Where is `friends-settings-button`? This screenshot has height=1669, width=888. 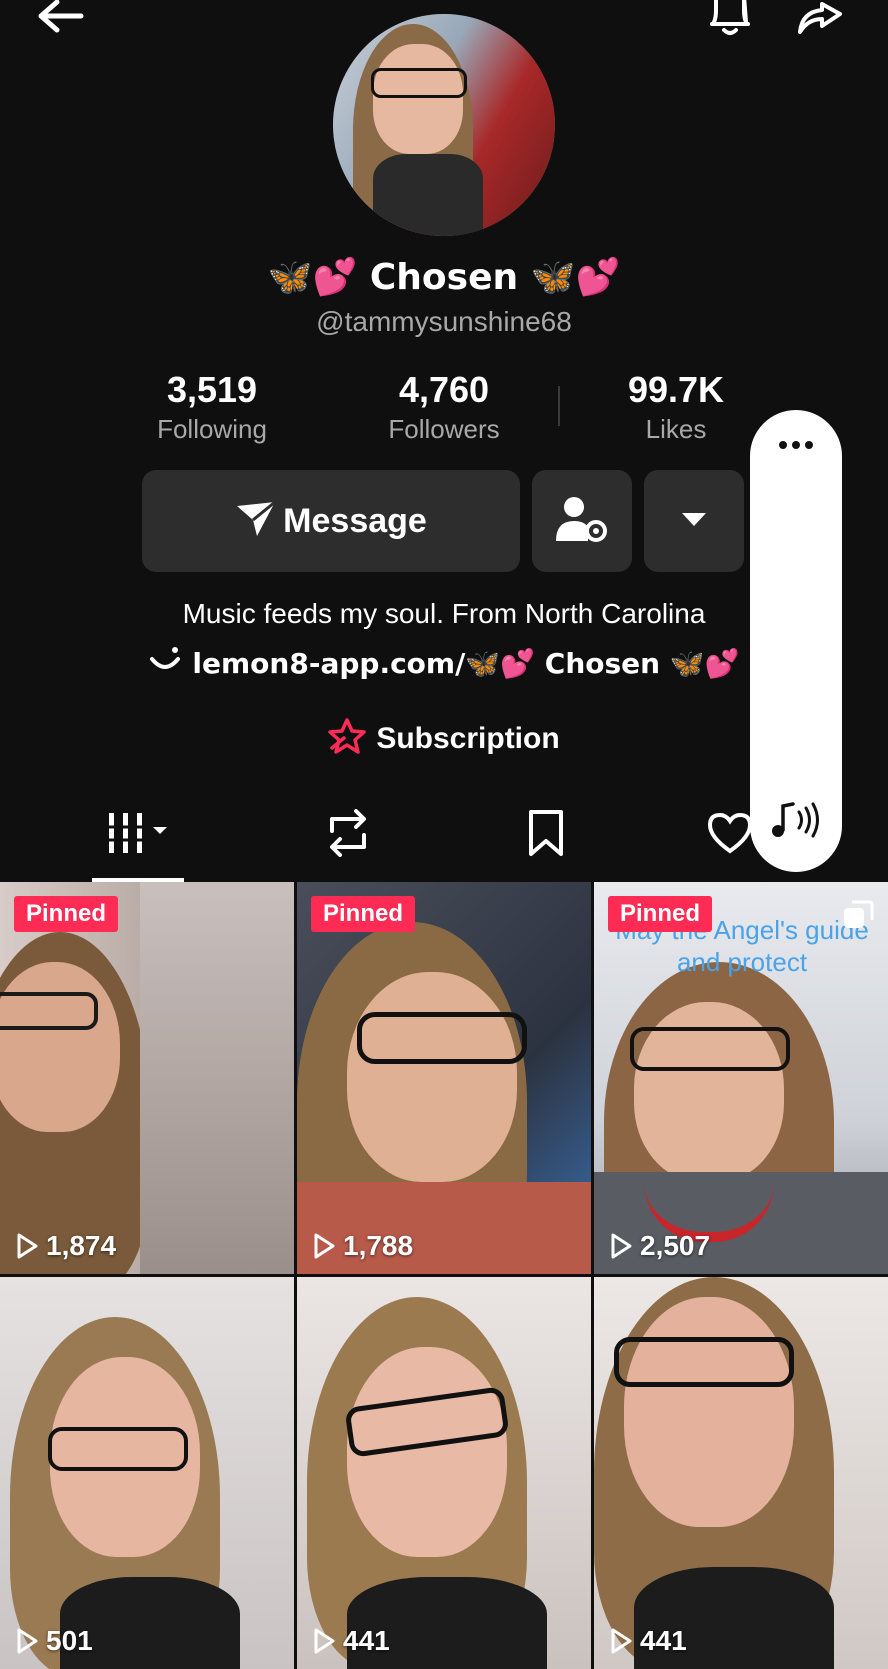 friends-settings-button is located at coordinates (582, 521).